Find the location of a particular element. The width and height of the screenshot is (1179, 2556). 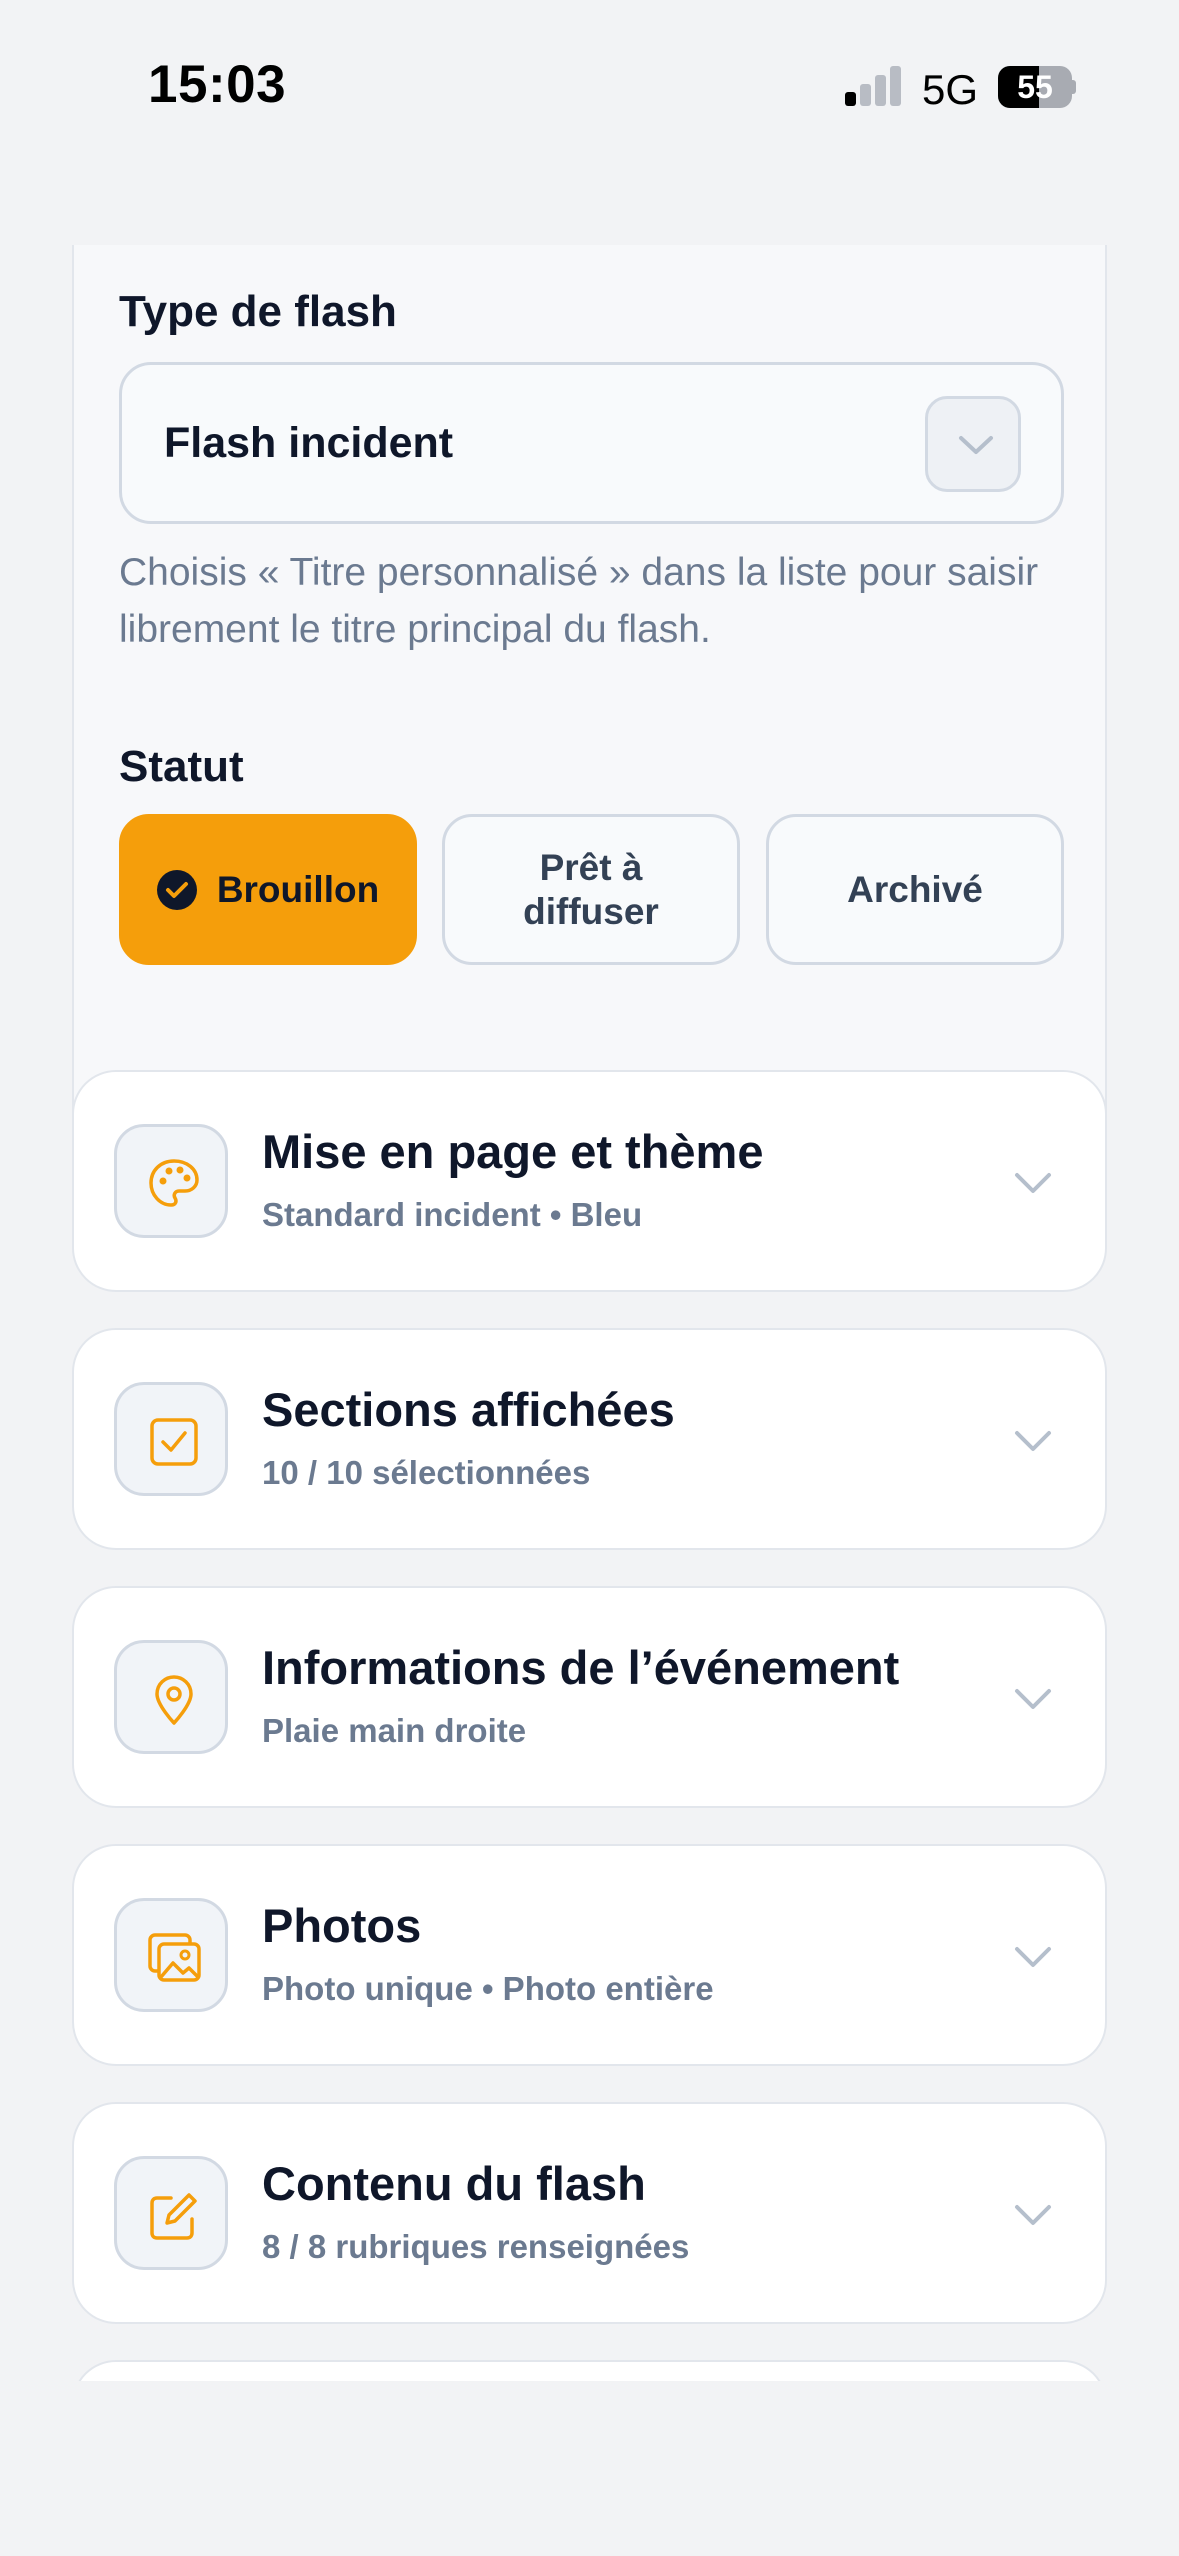

accordion-next-partial is located at coordinates (589, 2370).